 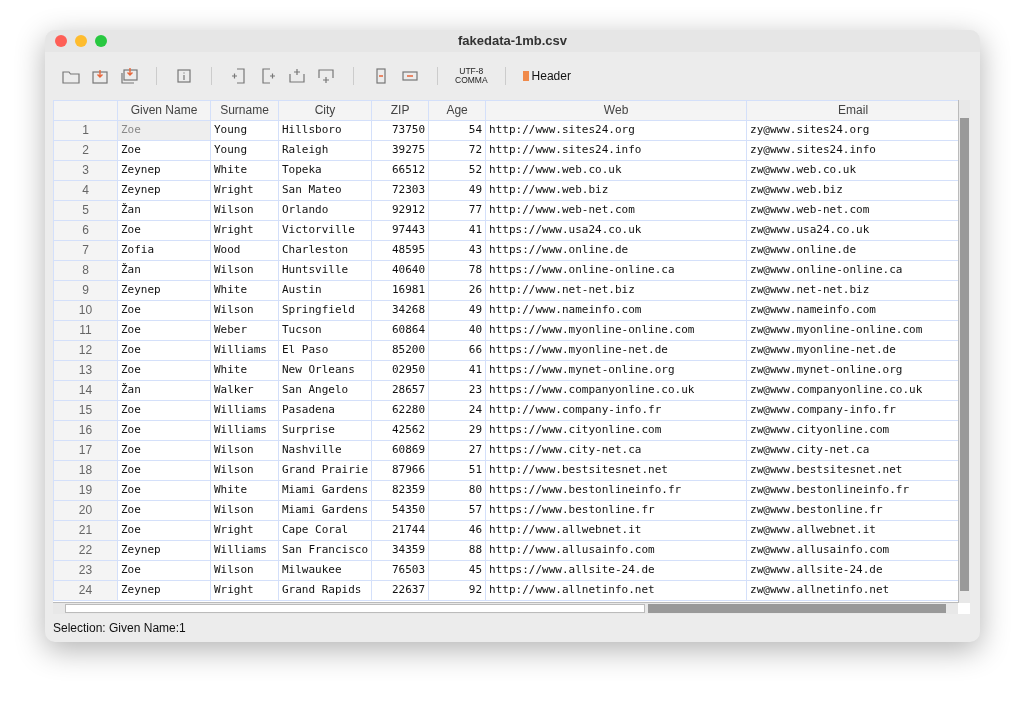 What do you see at coordinates (400, 170) in the screenshot?
I see `table-cell: 66512` at bounding box center [400, 170].